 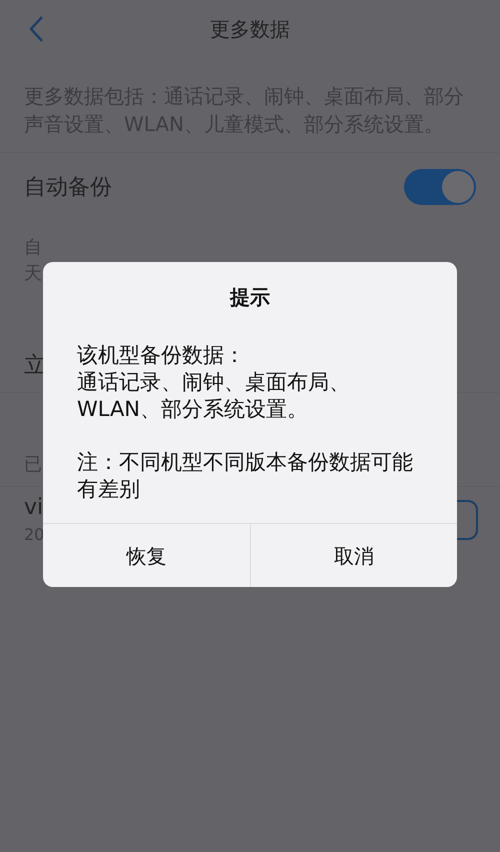 What do you see at coordinates (214, 382) in the screenshot?
I see `dialog-message: 通话记录、闹钟、桌面布局、` at bounding box center [214, 382].